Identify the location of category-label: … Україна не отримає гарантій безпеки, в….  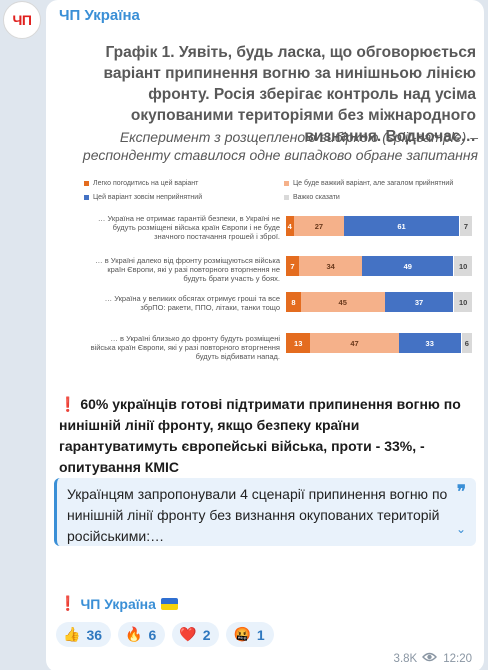
(188, 227).